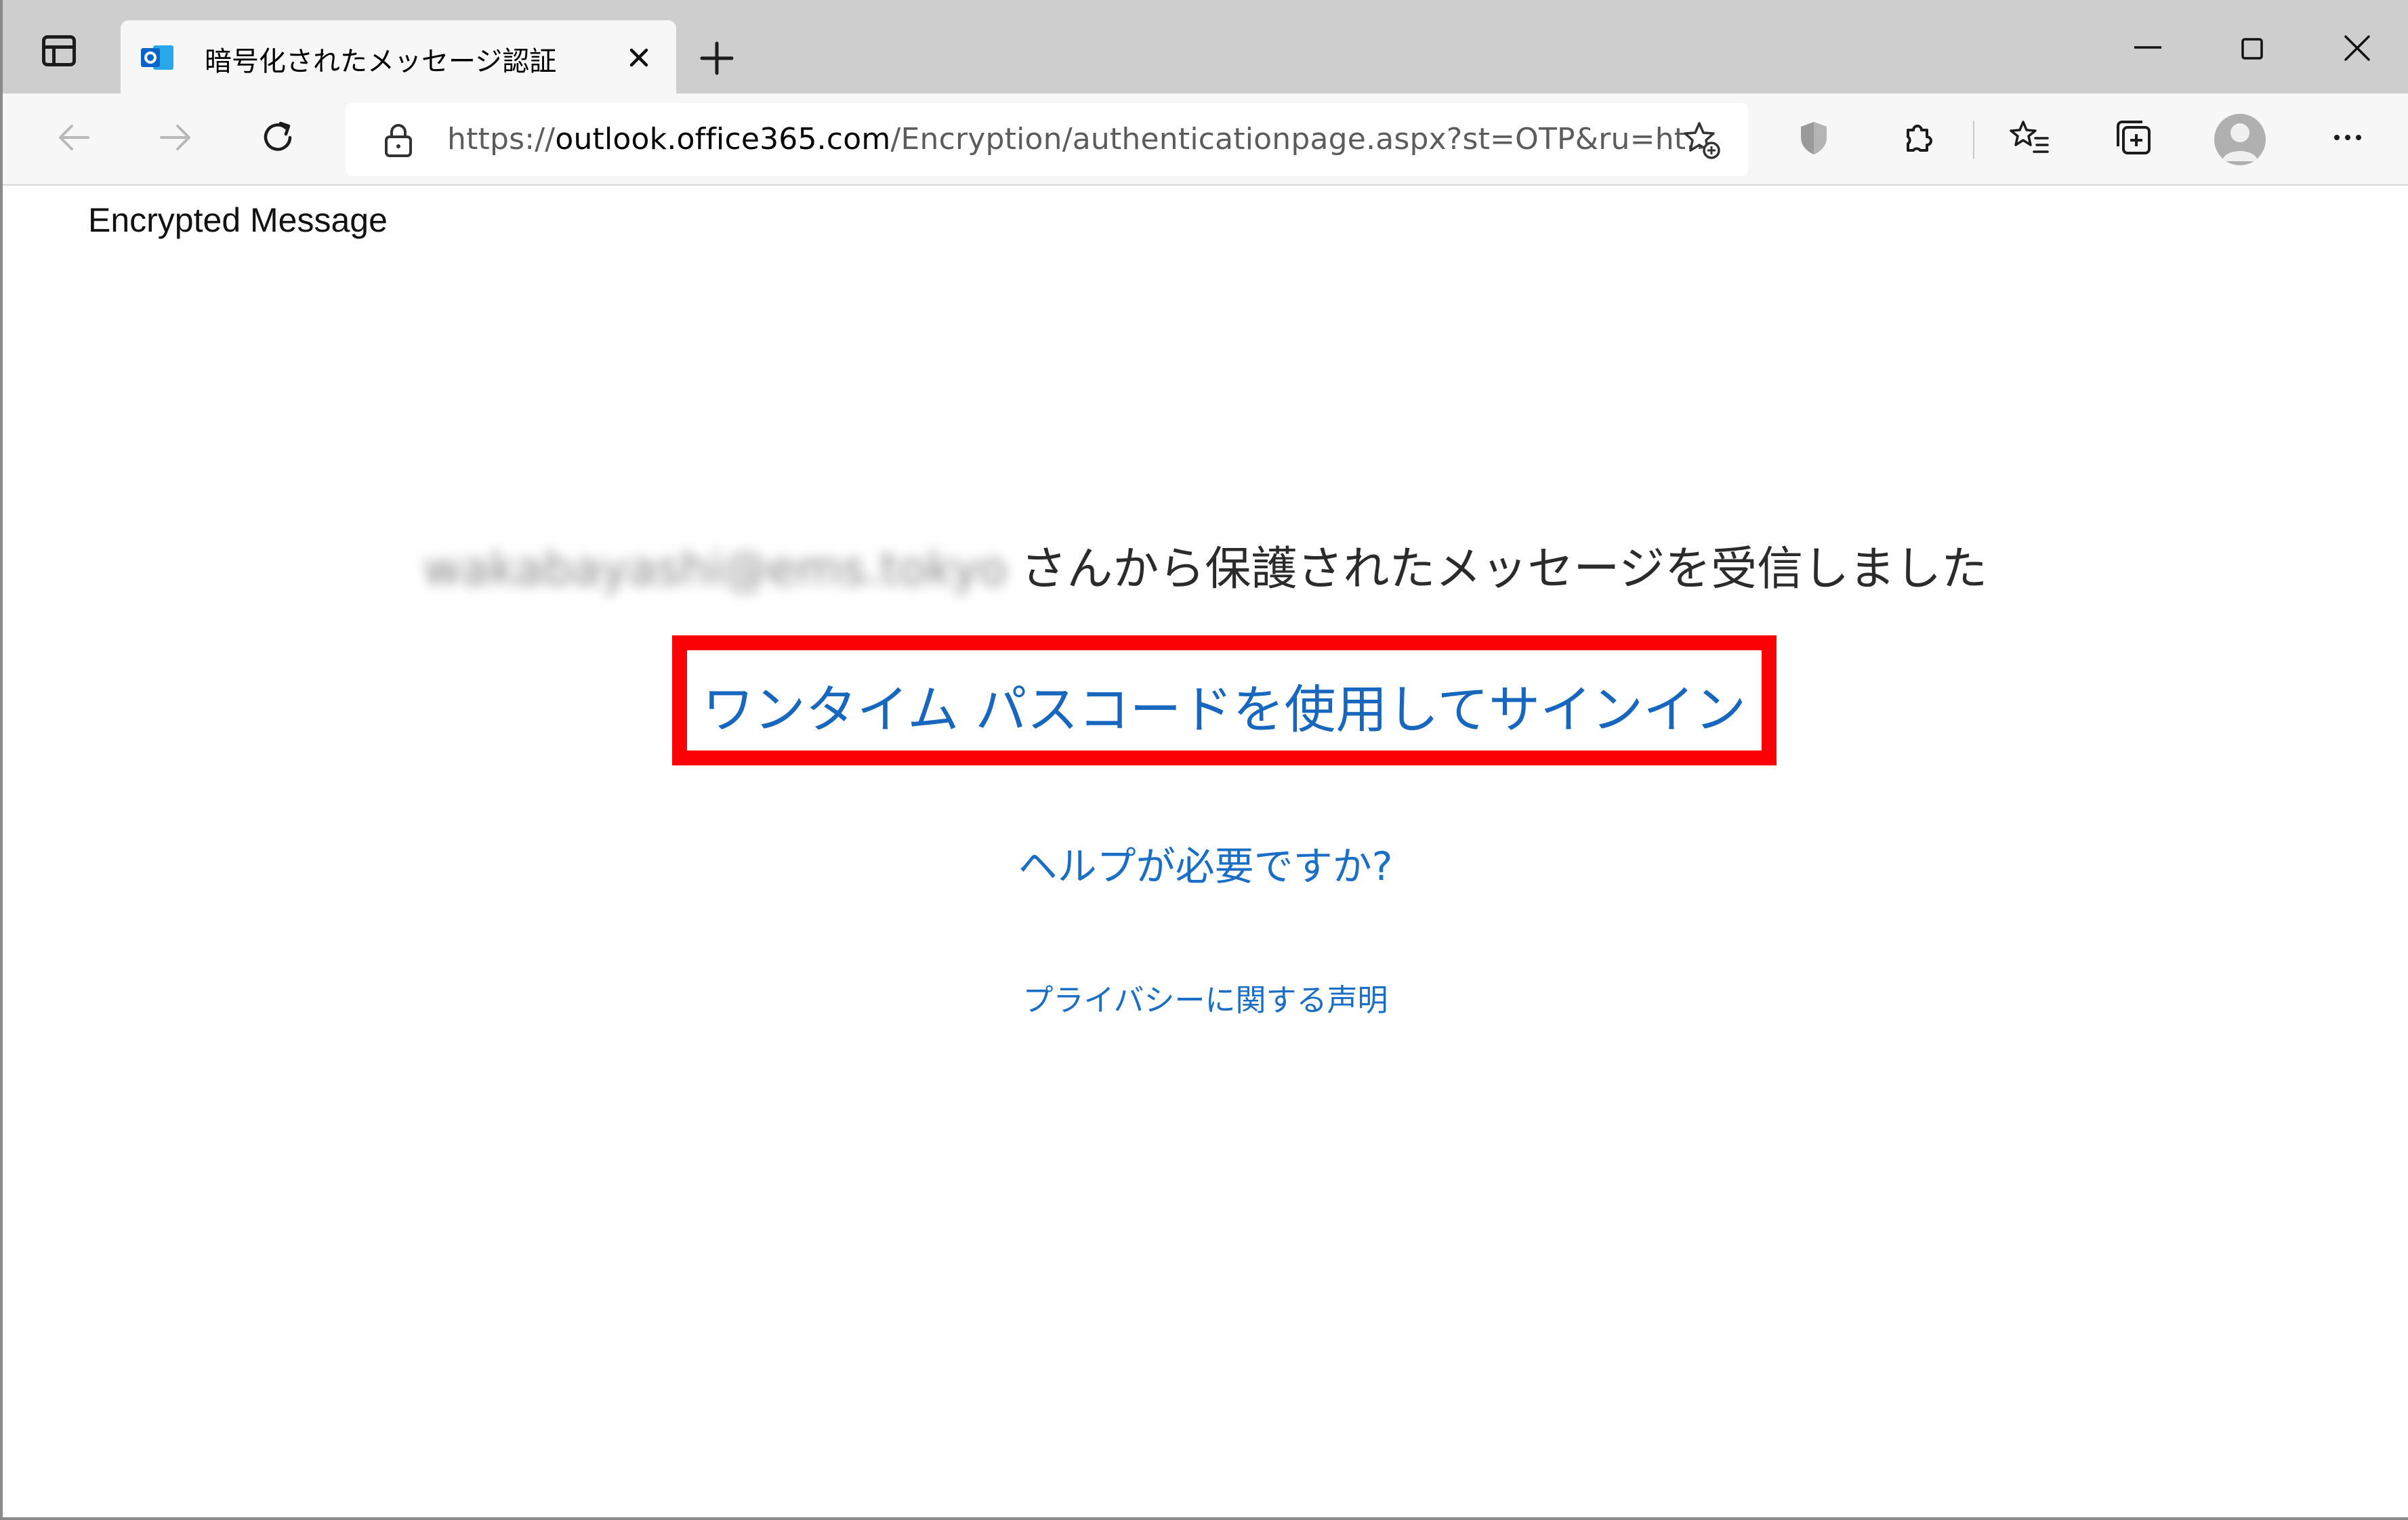  Describe the element at coordinates (238, 220) in the screenshot. I see `page-header: Encrypted Message` at that location.